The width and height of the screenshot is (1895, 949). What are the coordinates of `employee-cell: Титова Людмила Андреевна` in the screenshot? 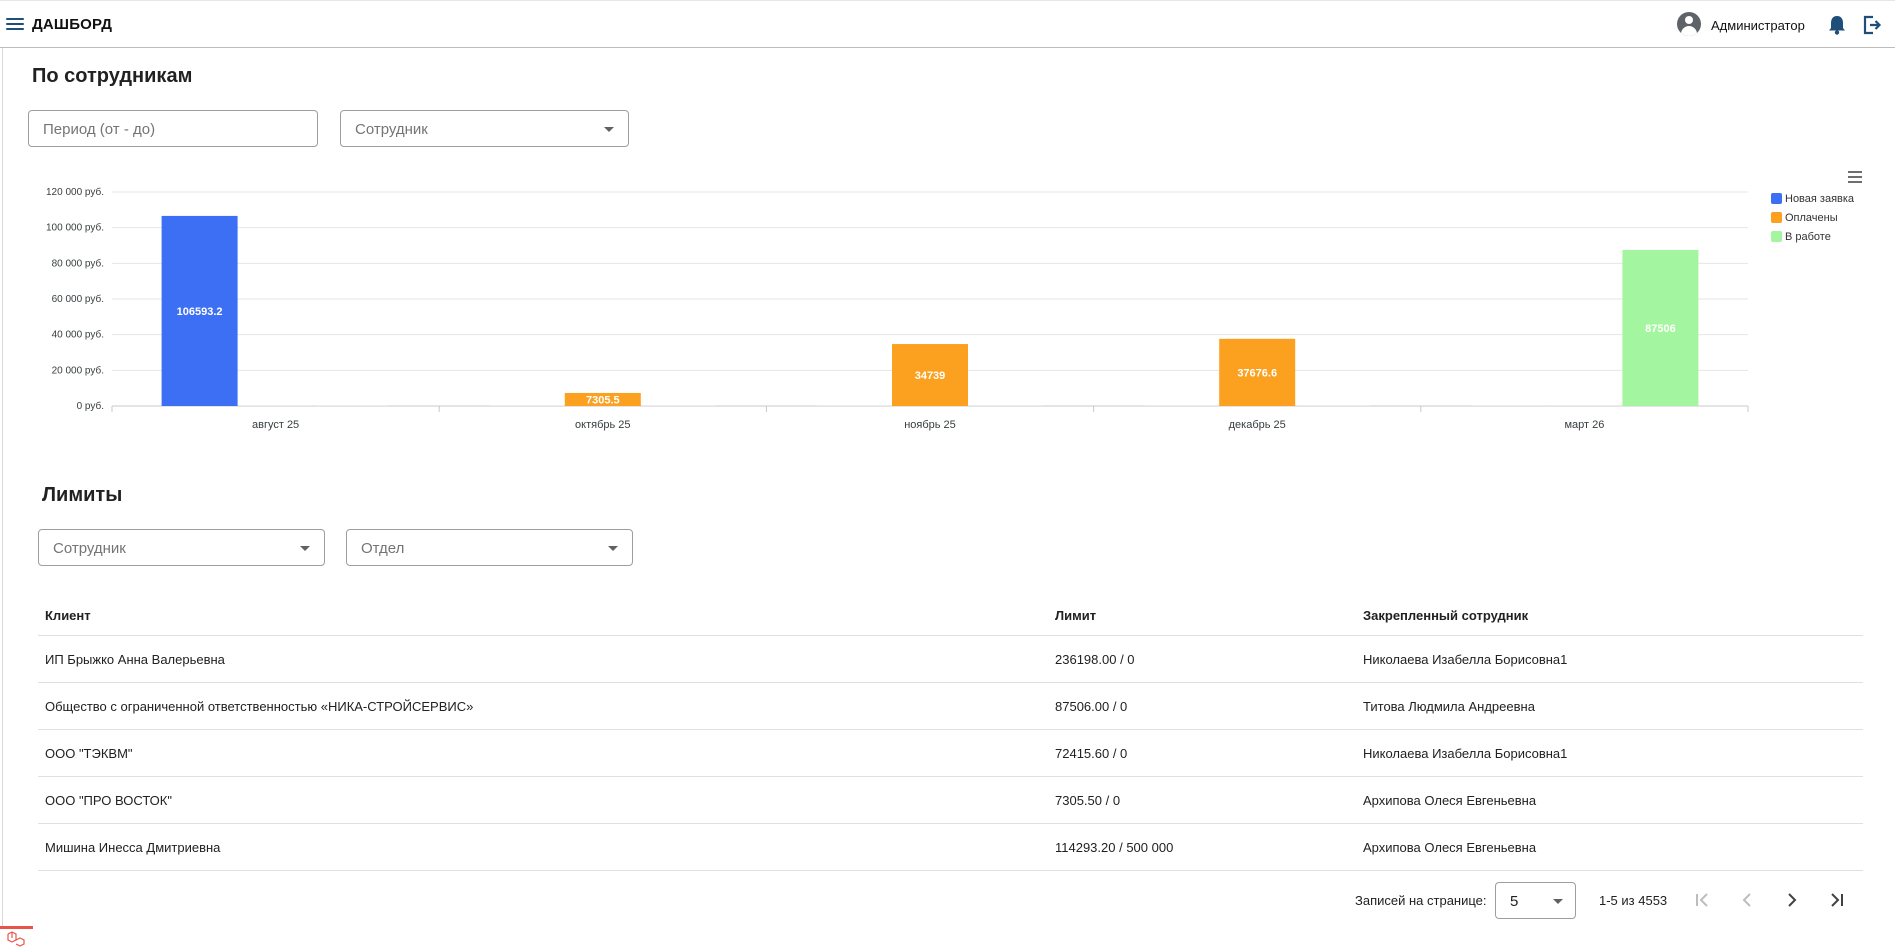 It's located at (1449, 706).